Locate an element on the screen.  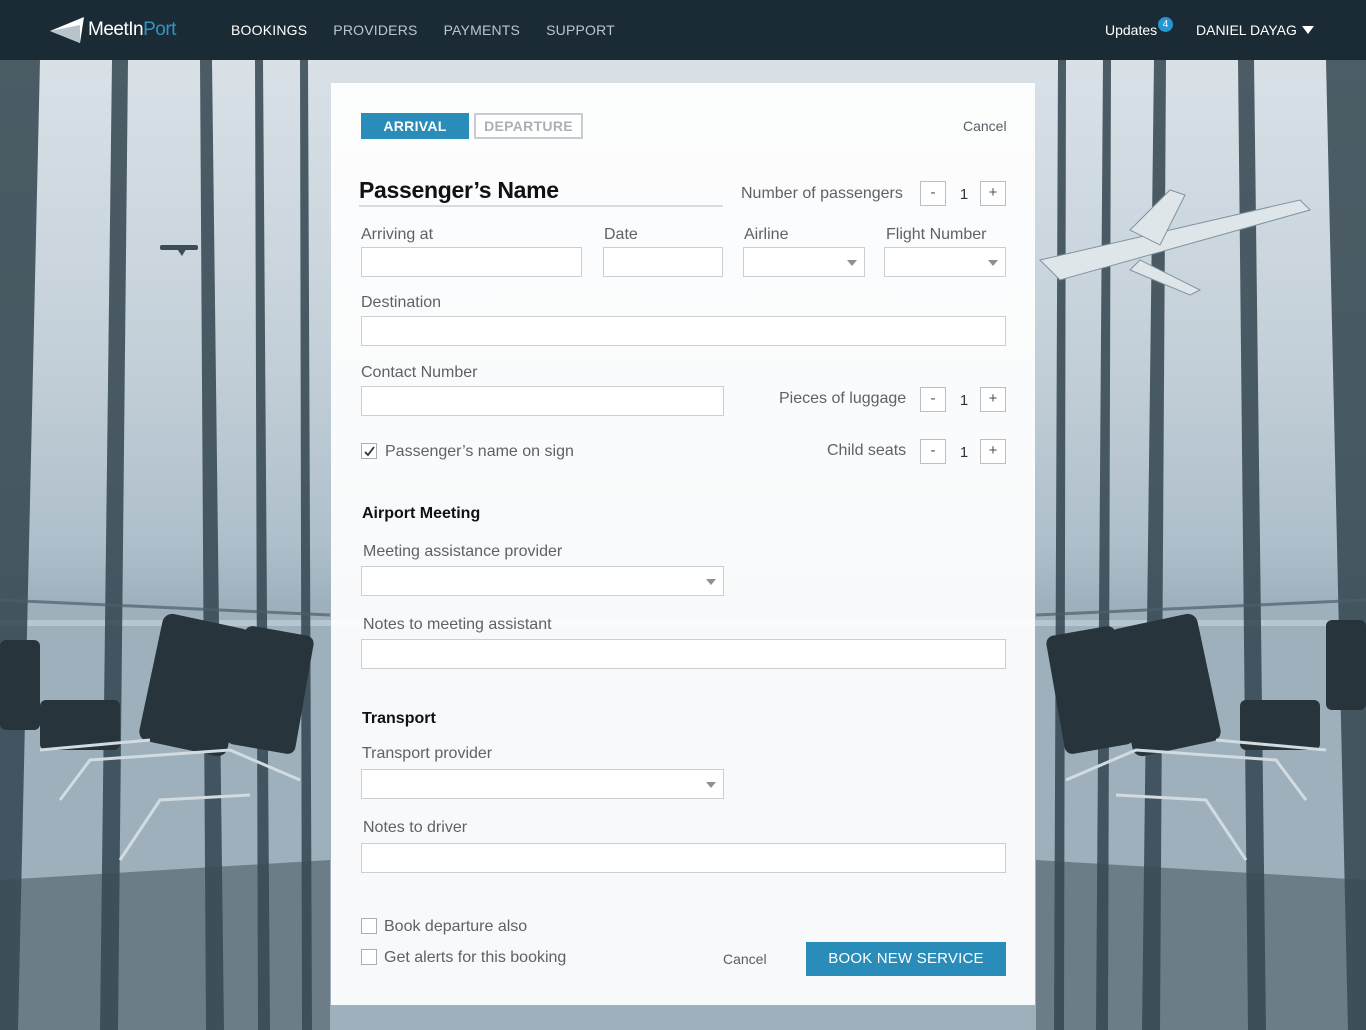
brand-logo: MeetInPort is located at coordinates (113, 30).